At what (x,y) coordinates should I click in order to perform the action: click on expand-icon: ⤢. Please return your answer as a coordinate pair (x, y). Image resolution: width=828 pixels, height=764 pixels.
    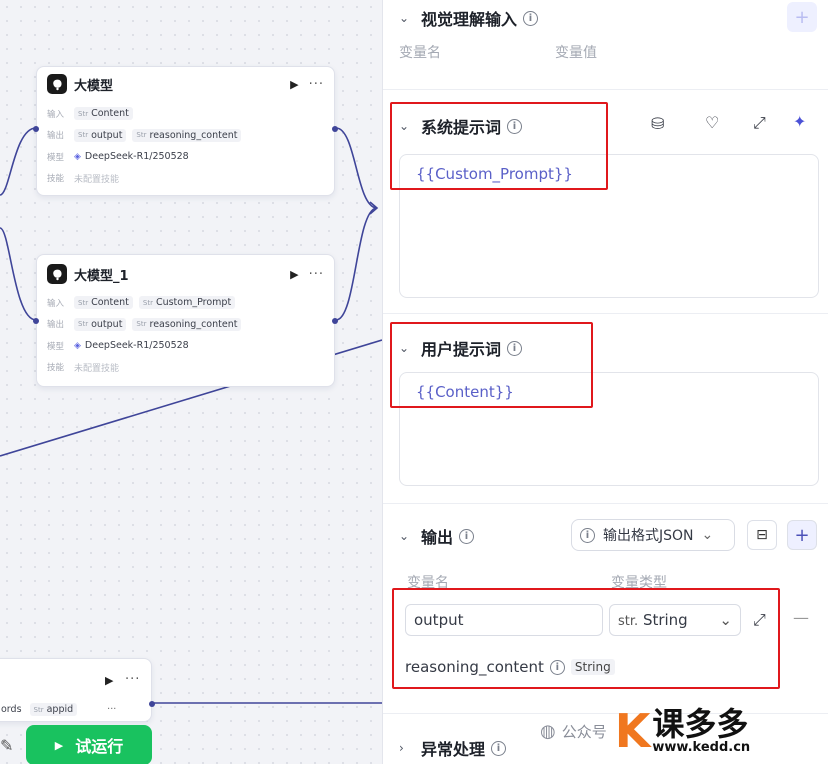
    Looking at the image, I should click on (759, 123).